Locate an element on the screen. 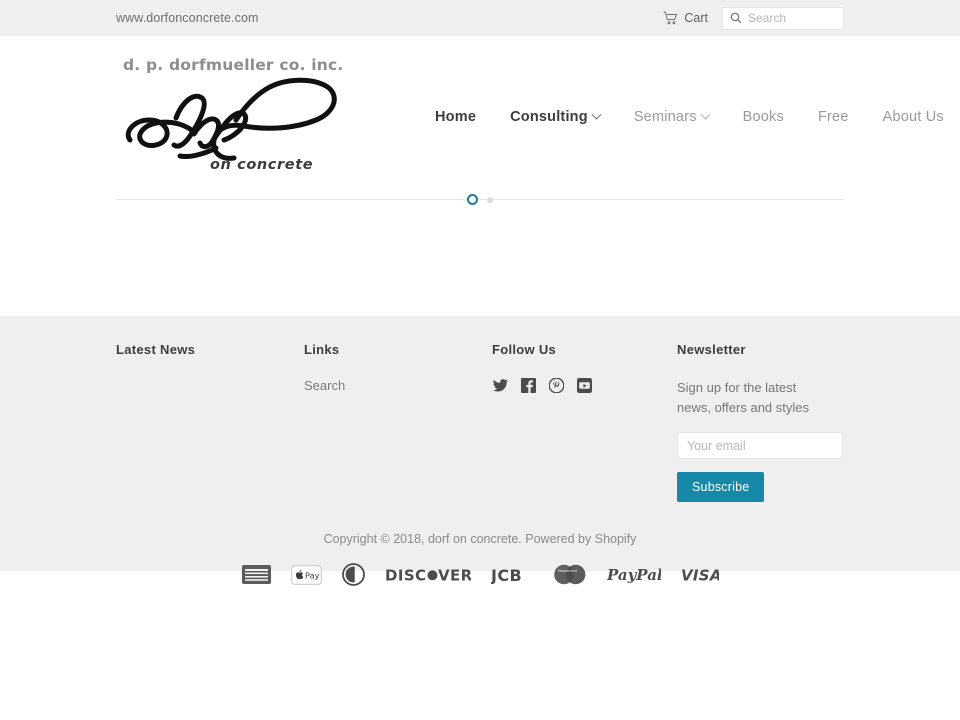 The width and height of the screenshot is (960, 720). nav-item-free: Free is located at coordinates (833, 117).